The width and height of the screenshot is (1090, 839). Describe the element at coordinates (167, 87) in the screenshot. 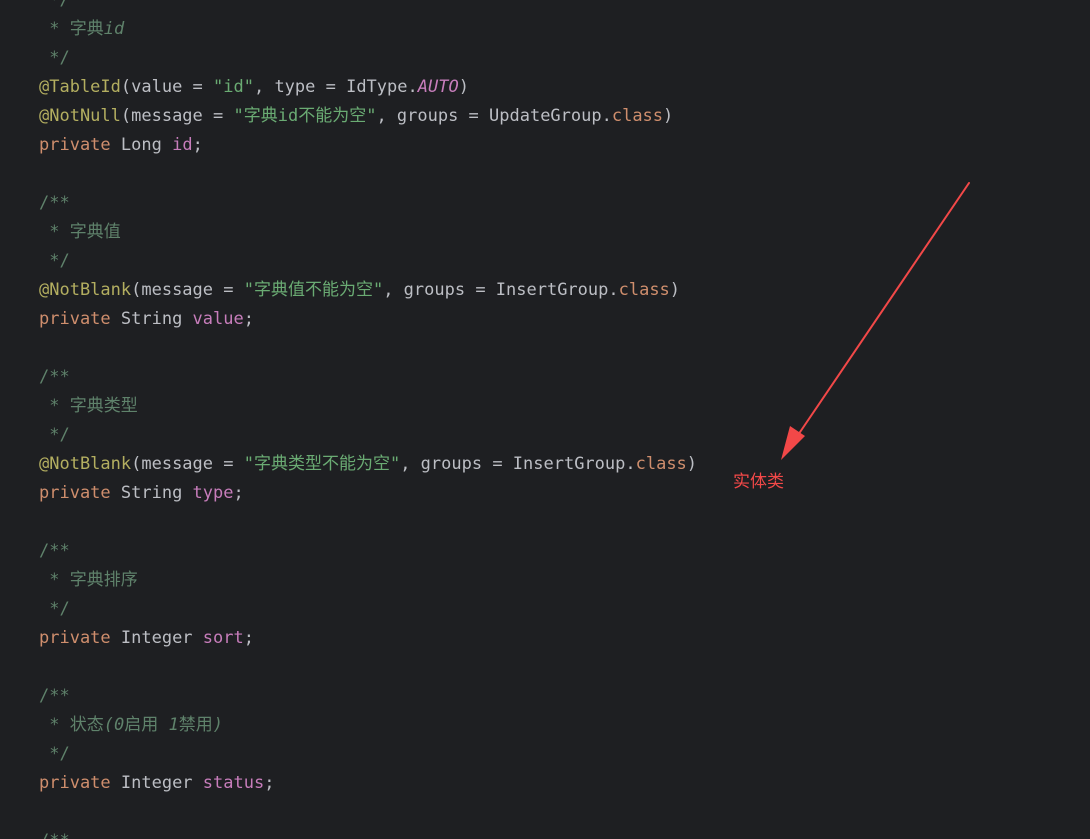

I see `code-token-plain: (value =` at that location.